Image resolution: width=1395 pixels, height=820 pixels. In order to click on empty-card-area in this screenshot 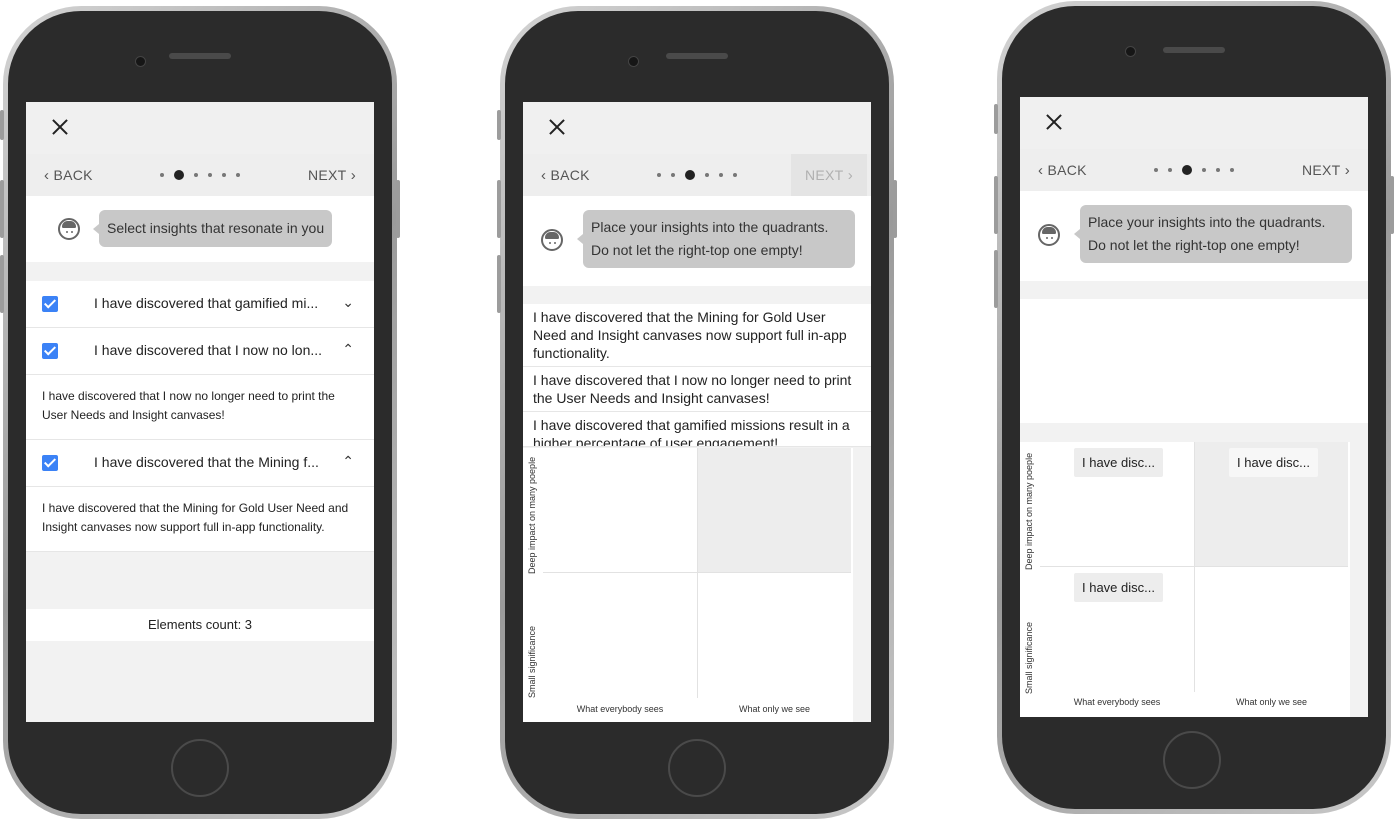, I will do `click(1194, 361)`.